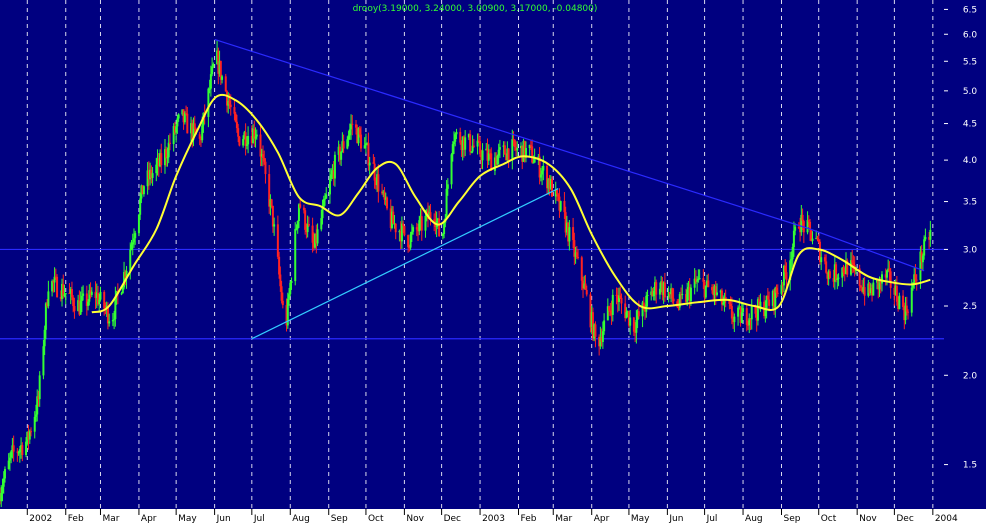 The width and height of the screenshot is (986, 525). Describe the element at coordinates (970, 250) in the screenshot. I see `y-tick-label: 3.0` at that location.